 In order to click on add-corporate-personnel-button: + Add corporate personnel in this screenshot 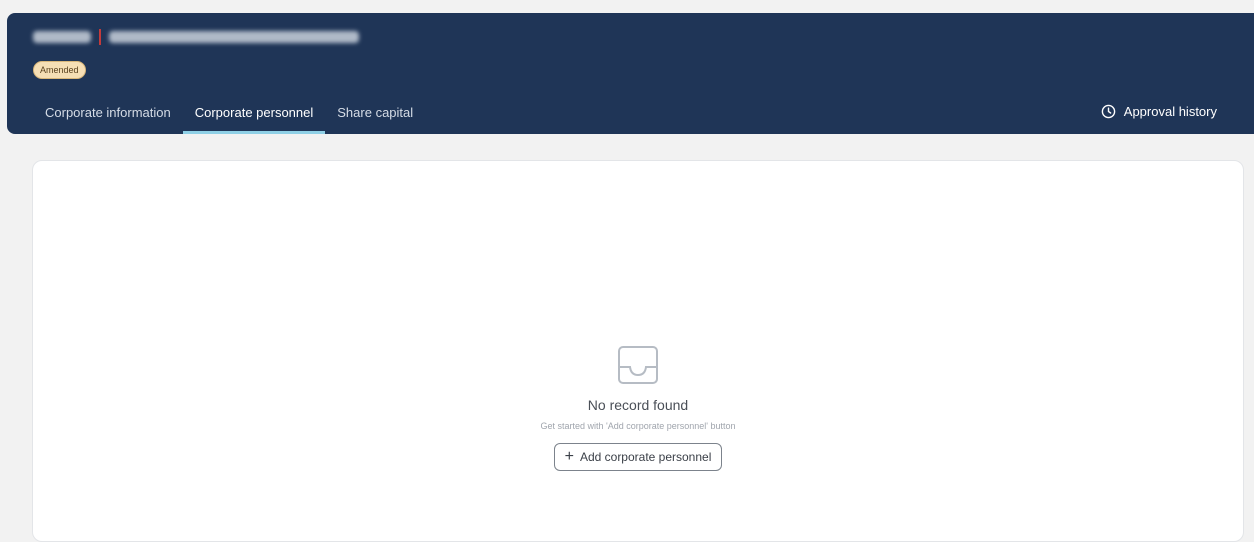, I will do `click(638, 457)`.